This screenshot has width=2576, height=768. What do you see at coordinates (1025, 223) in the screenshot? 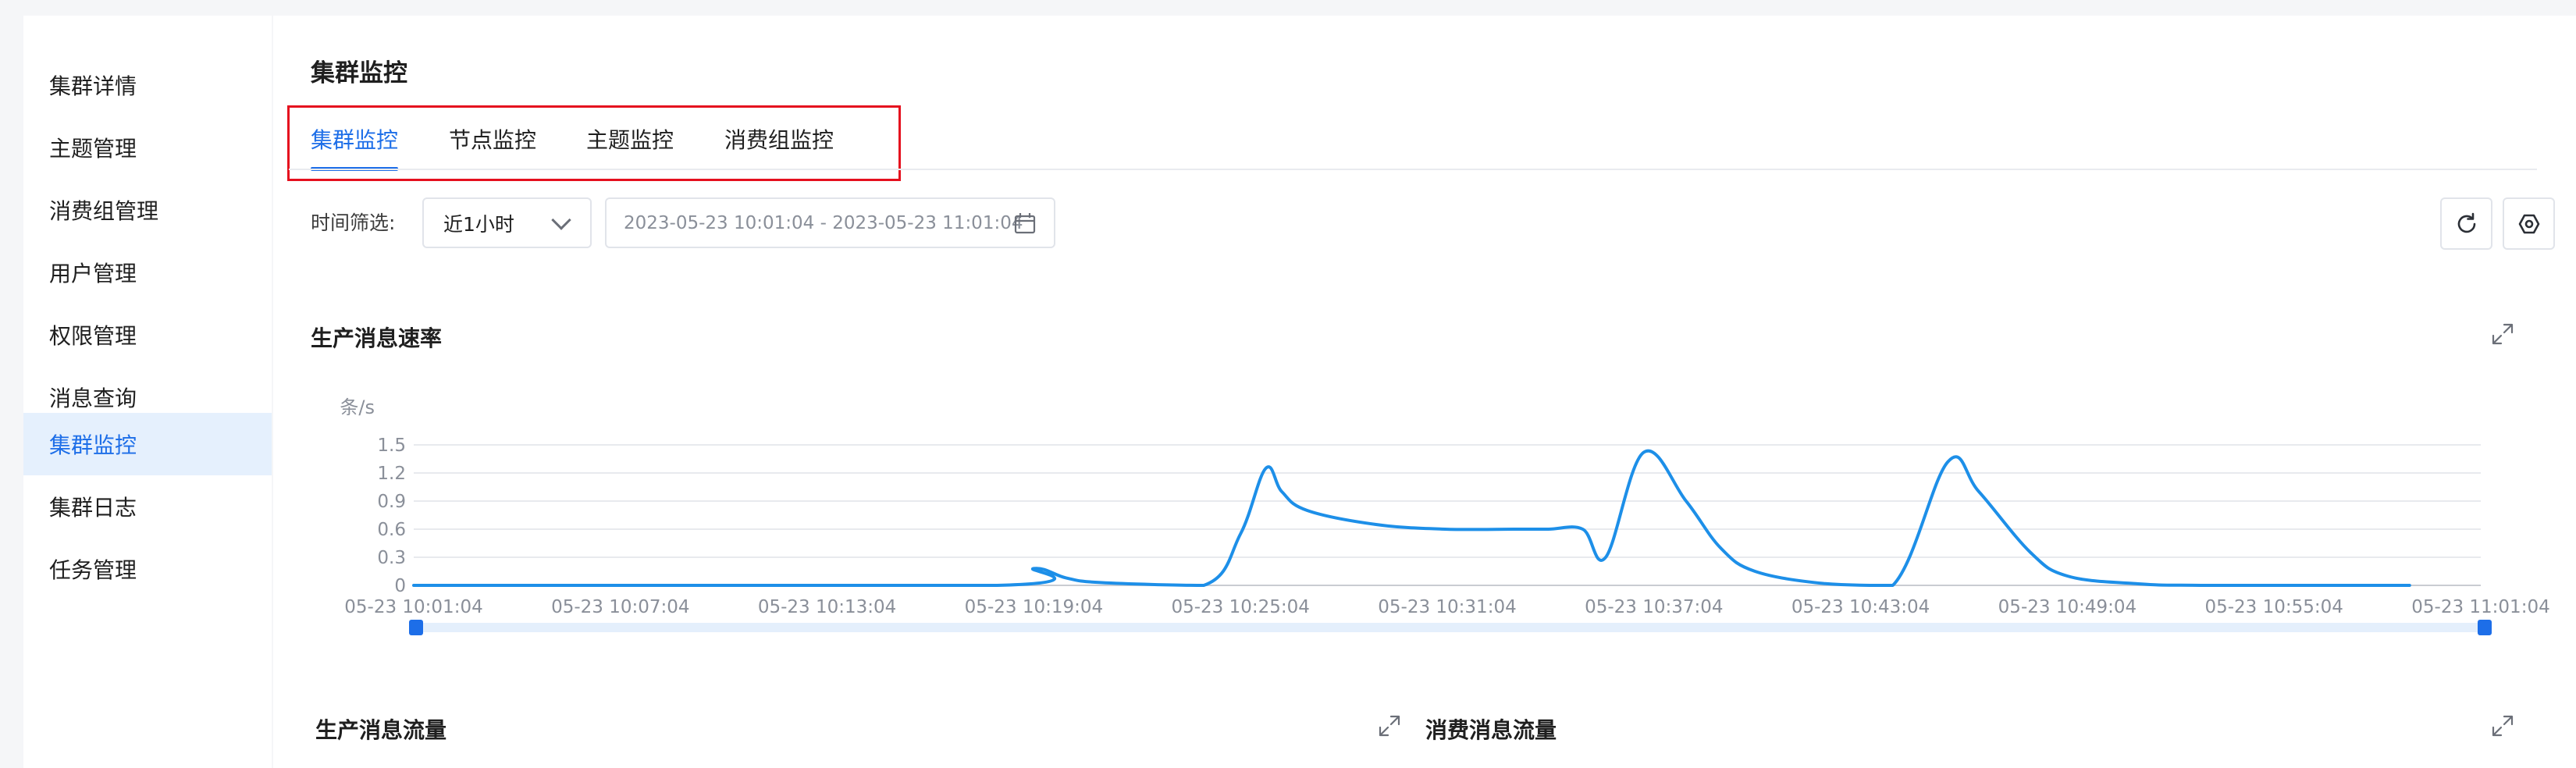
I see `calendar-icon` at bounding box center [1025, 223].